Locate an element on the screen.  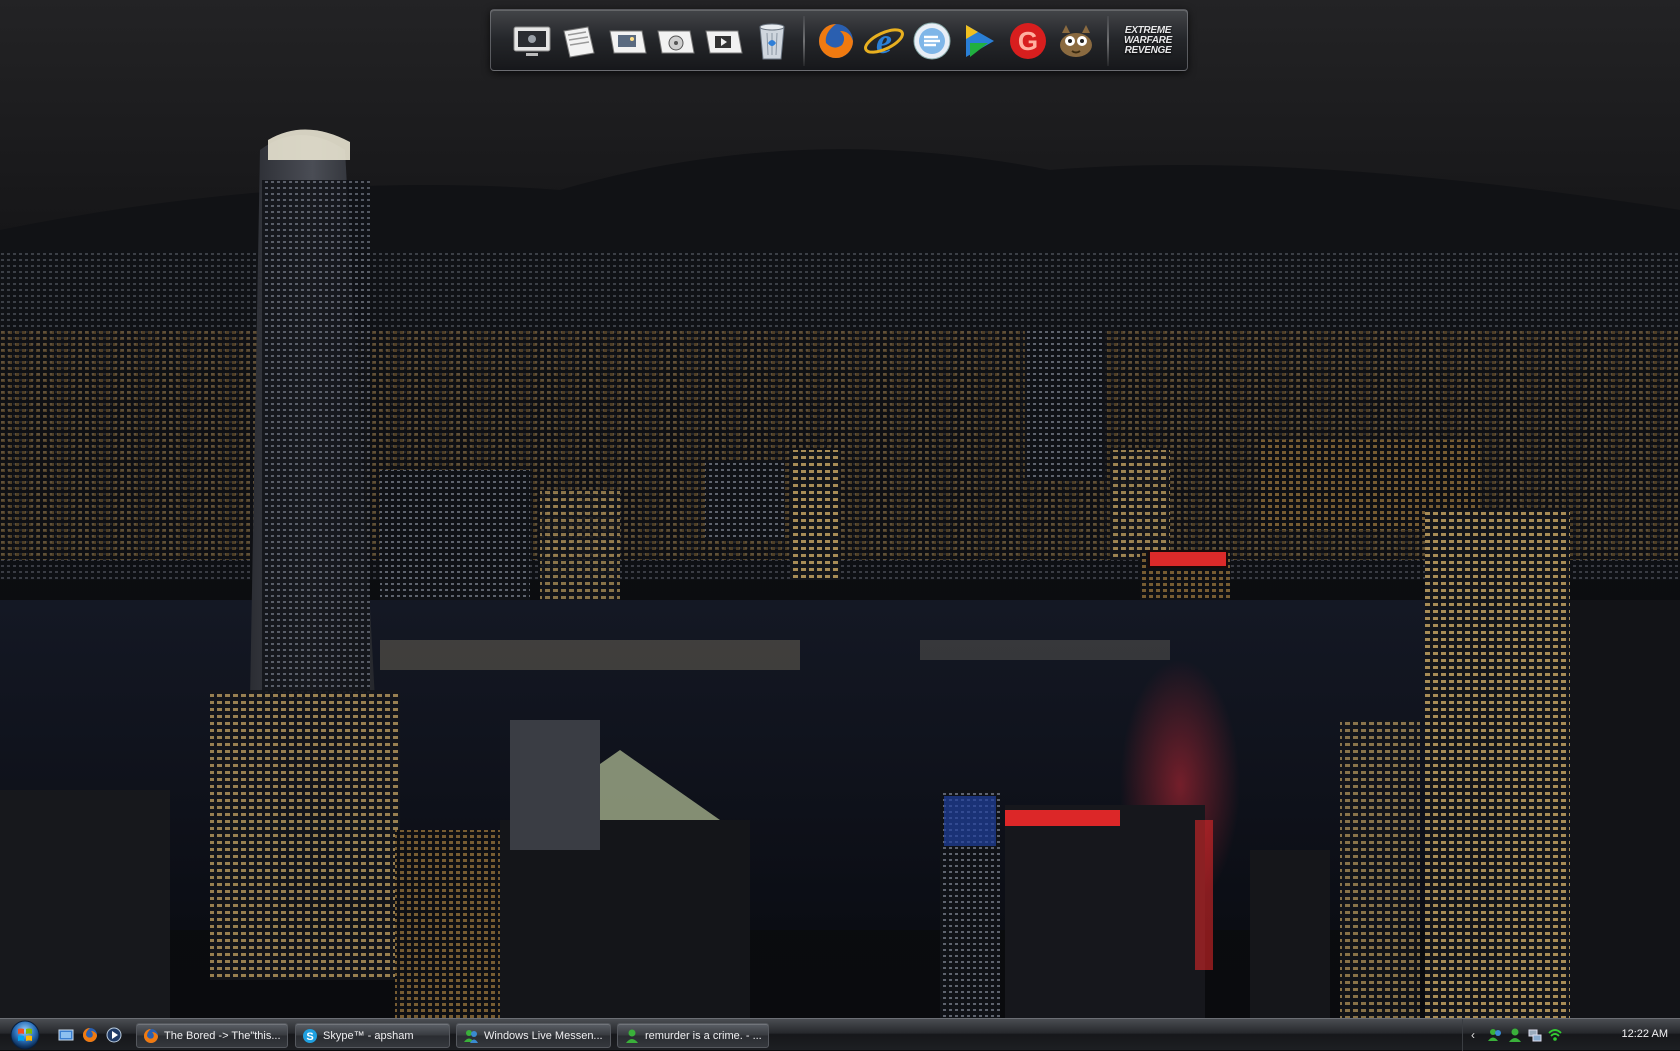
recycle-bin-icon is located at coordinates (772, 41).